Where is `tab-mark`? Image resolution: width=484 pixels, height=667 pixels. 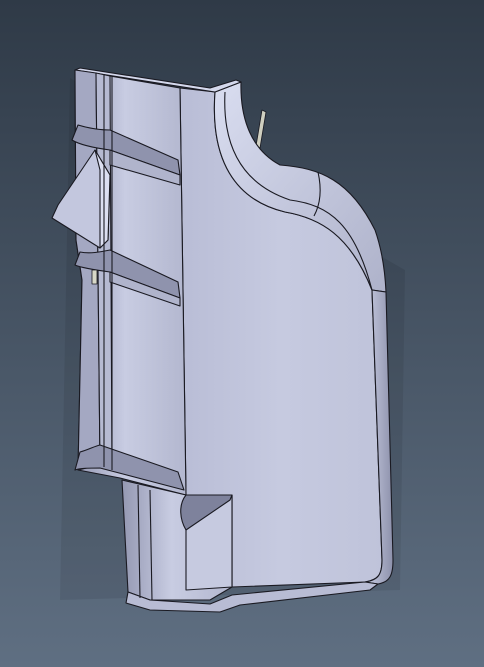
tab-mark is located at coordinates (94, 277).